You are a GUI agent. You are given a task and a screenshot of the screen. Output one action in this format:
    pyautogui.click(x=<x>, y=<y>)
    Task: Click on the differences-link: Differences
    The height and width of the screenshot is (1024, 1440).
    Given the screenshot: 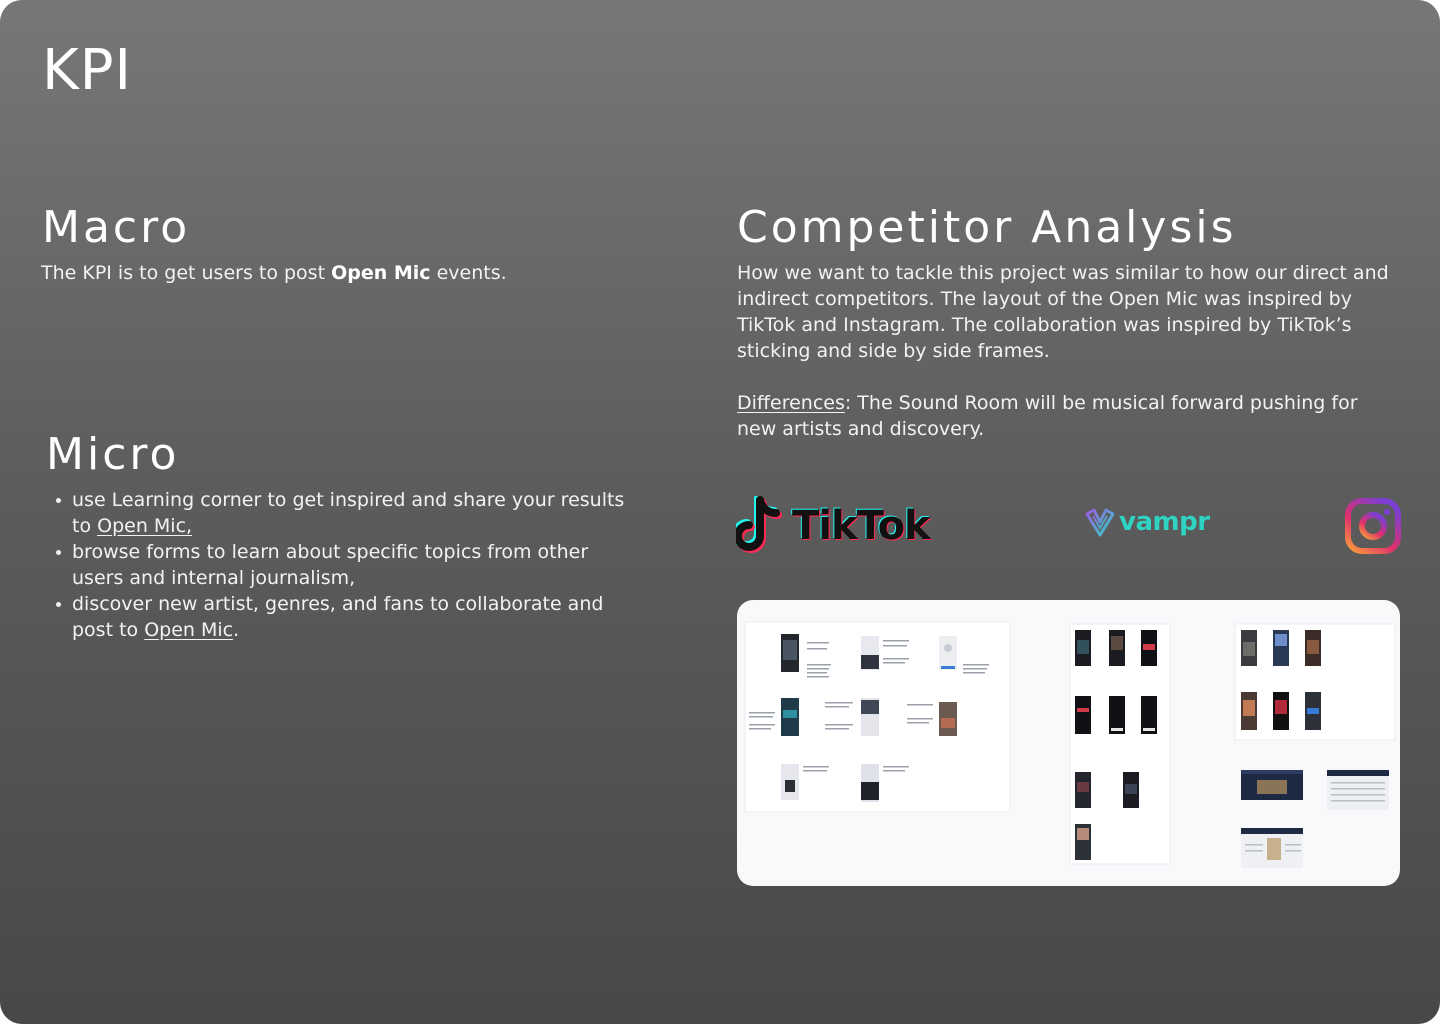 What is the action you would take?
    pyautogui.click(x=791, y=403)
    